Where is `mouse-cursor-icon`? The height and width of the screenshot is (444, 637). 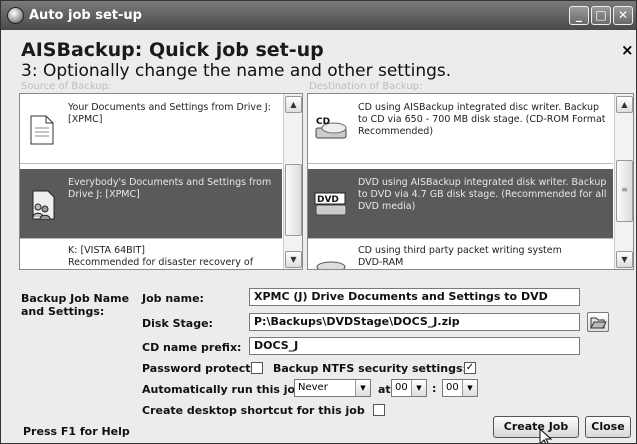
mouse-cursor-icon is located at coordinates (546, 435).